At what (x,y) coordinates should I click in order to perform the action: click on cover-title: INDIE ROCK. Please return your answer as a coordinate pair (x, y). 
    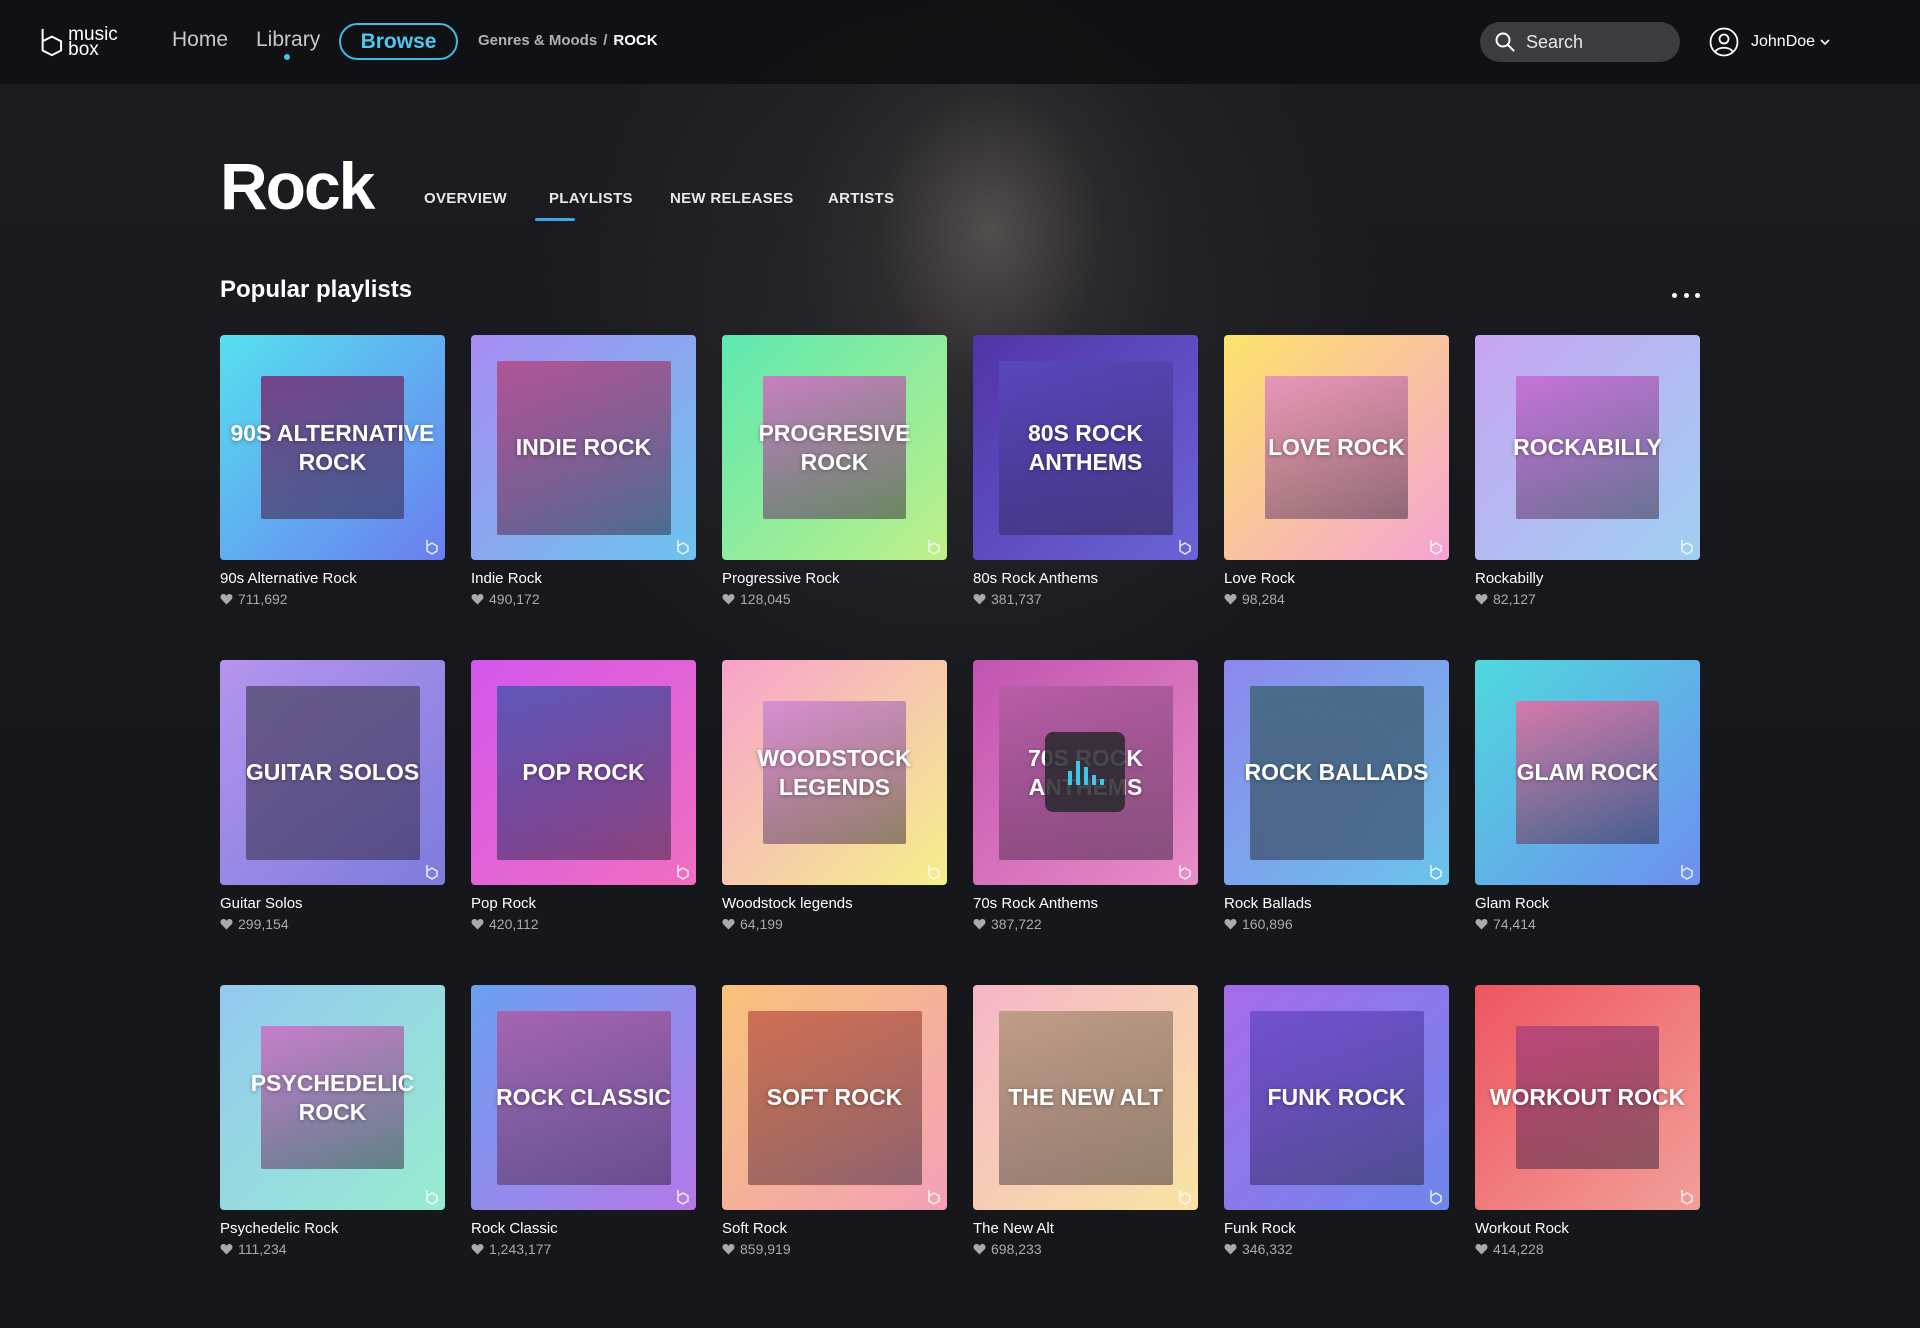
    Looking at the image, I should click on (583, 447).